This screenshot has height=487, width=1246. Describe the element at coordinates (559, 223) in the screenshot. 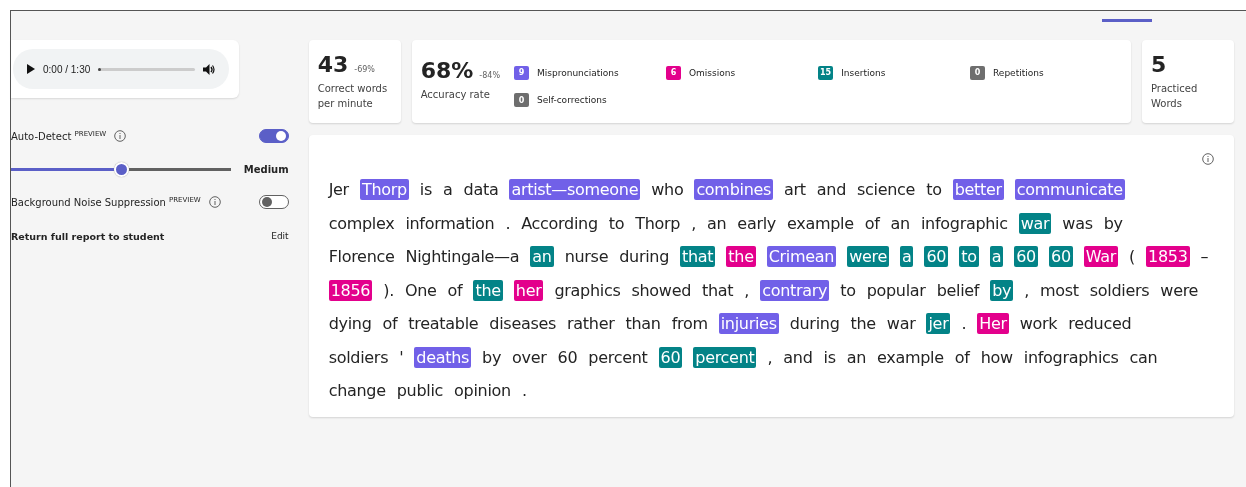

I see `passage-word: According` at that location.